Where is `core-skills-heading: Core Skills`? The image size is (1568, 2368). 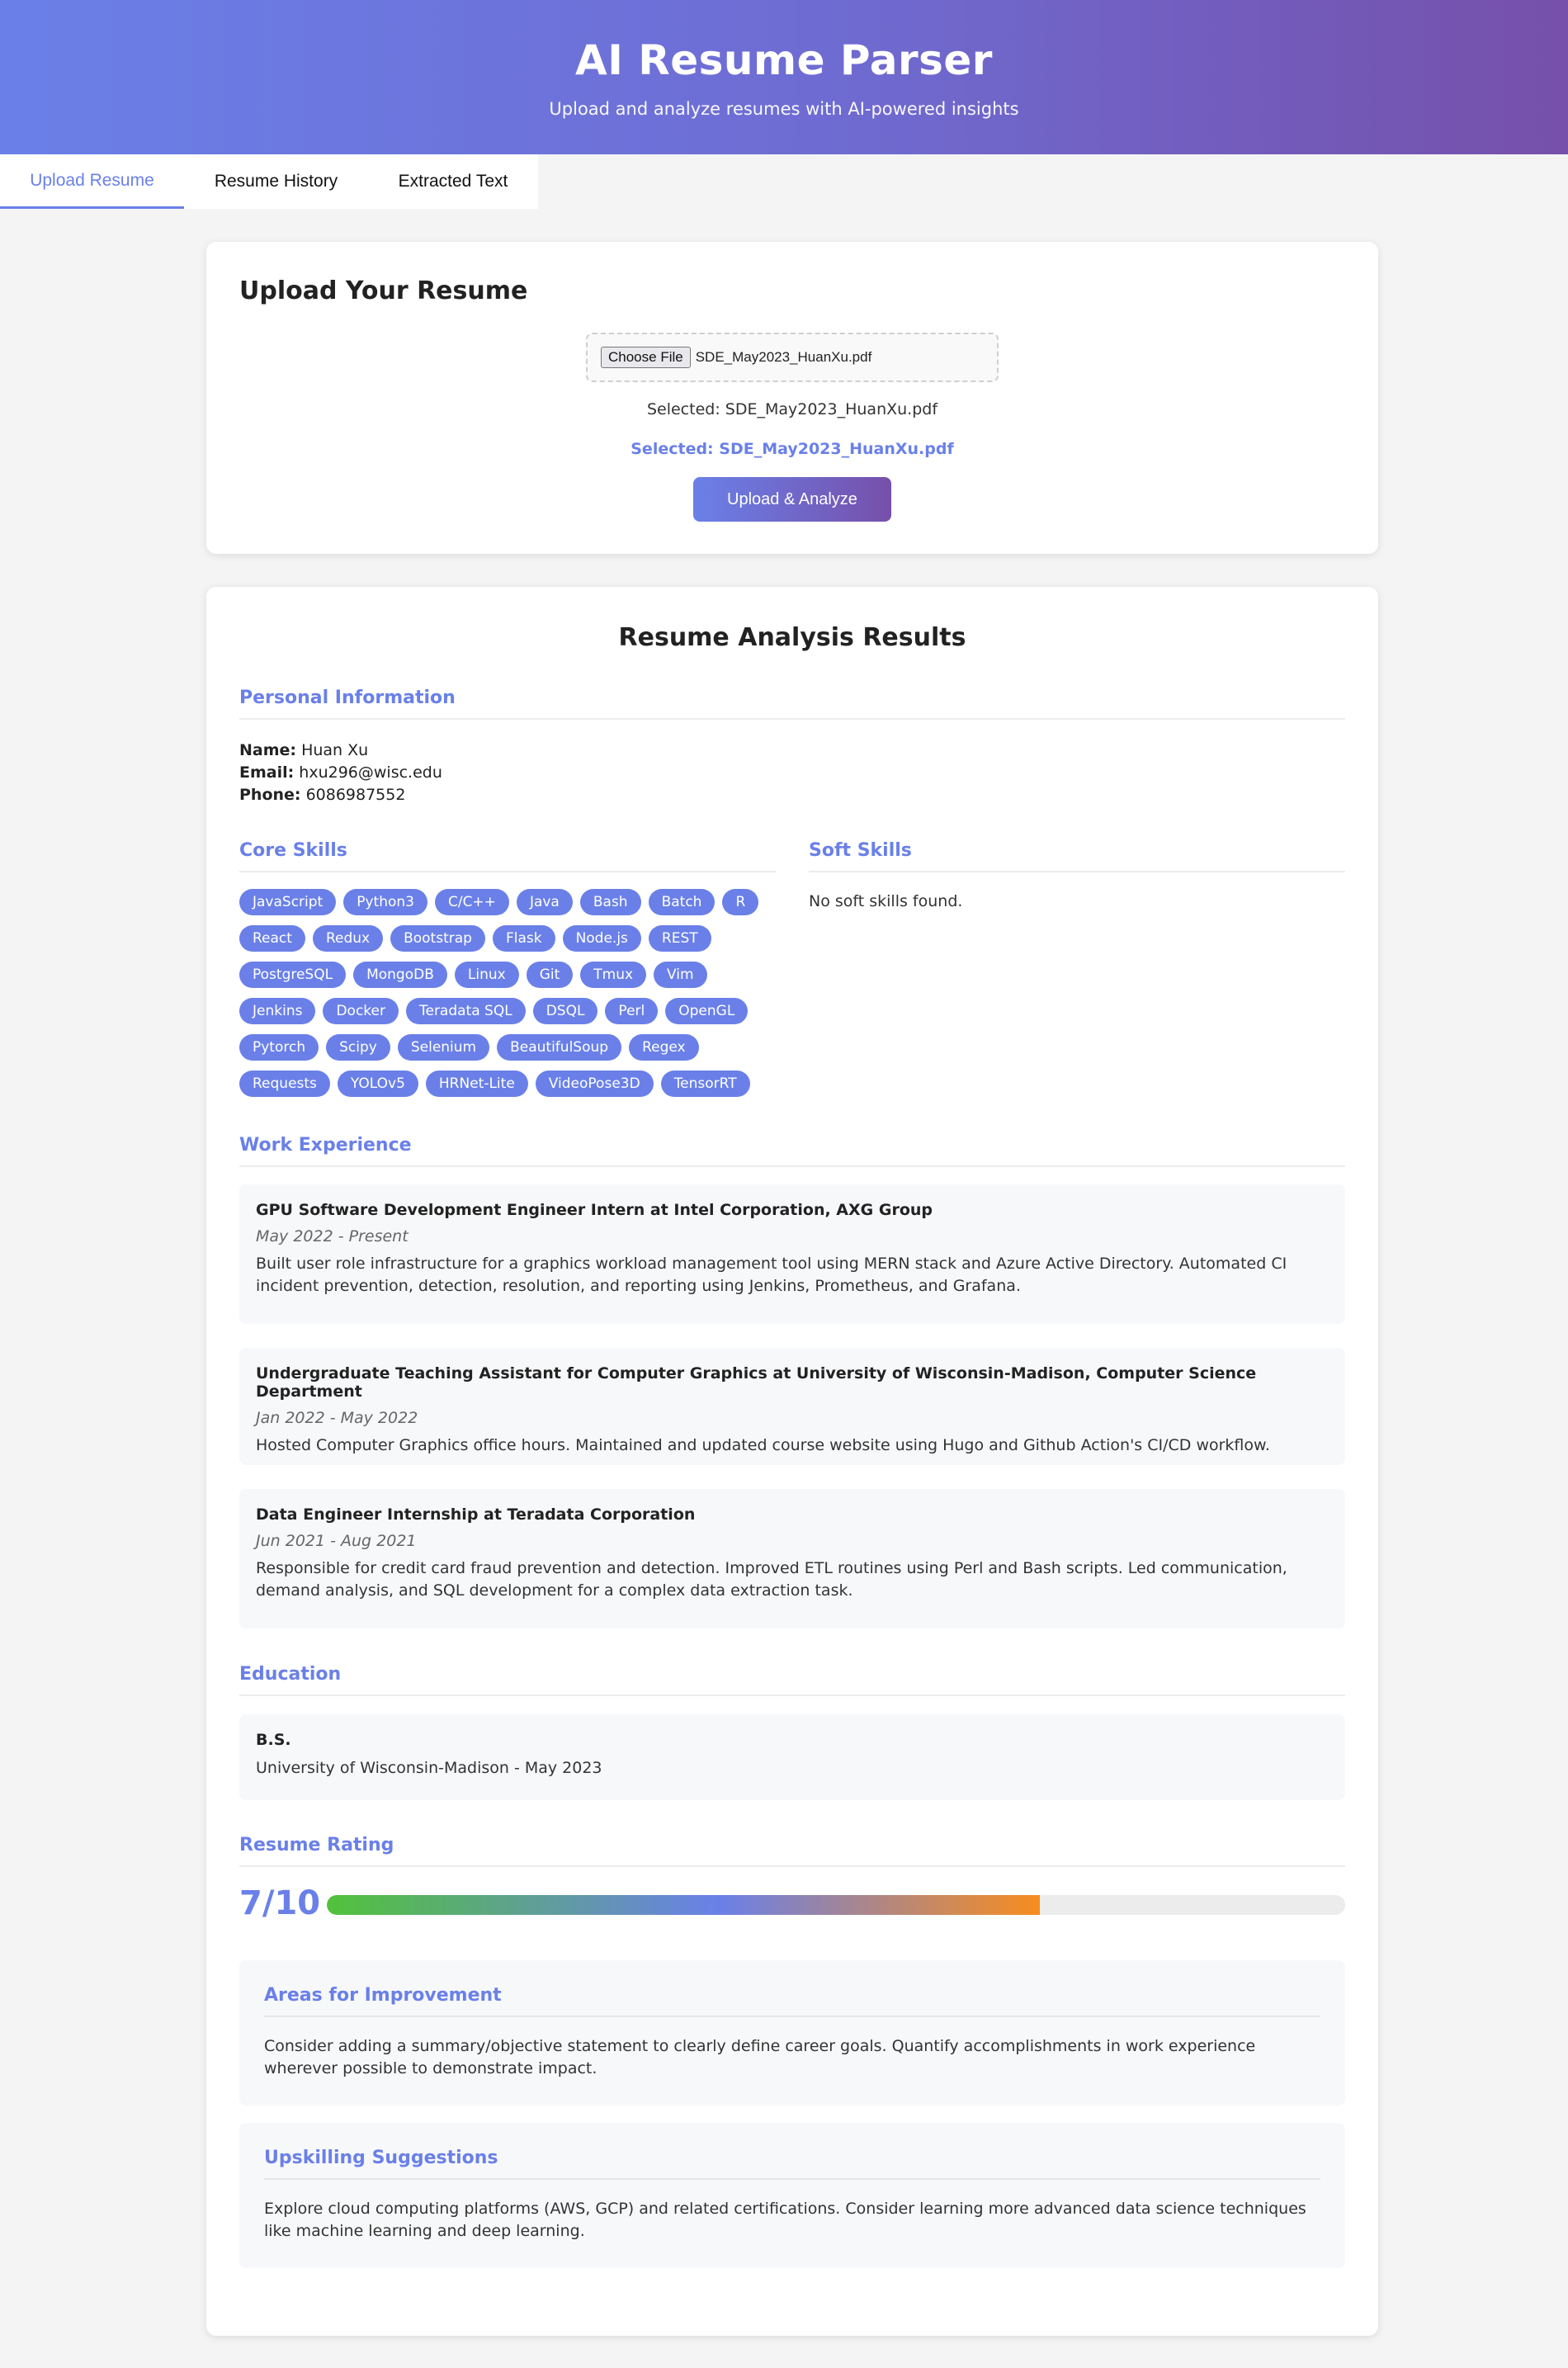
core-skills-heading: Core Skills is located at coordinates (507, 856).